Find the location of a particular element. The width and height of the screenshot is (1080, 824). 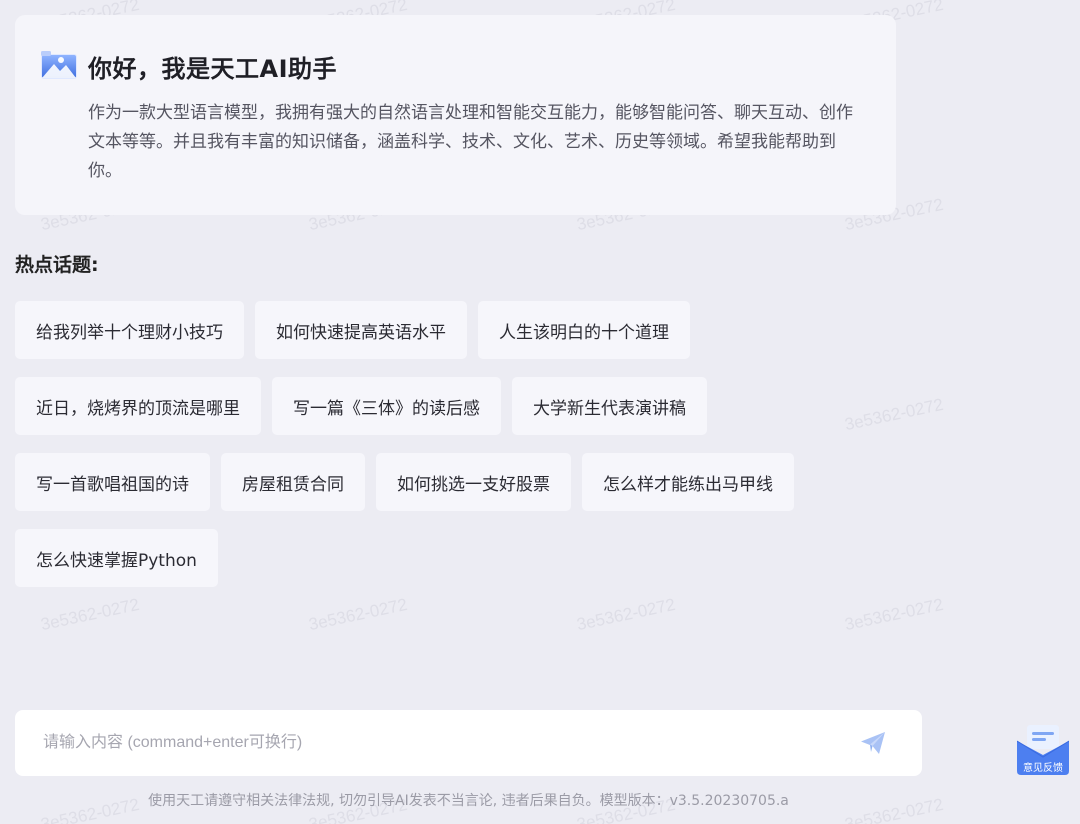

topic-chip: 如何快速提高英语水平 is located at coordinates (361, 330).